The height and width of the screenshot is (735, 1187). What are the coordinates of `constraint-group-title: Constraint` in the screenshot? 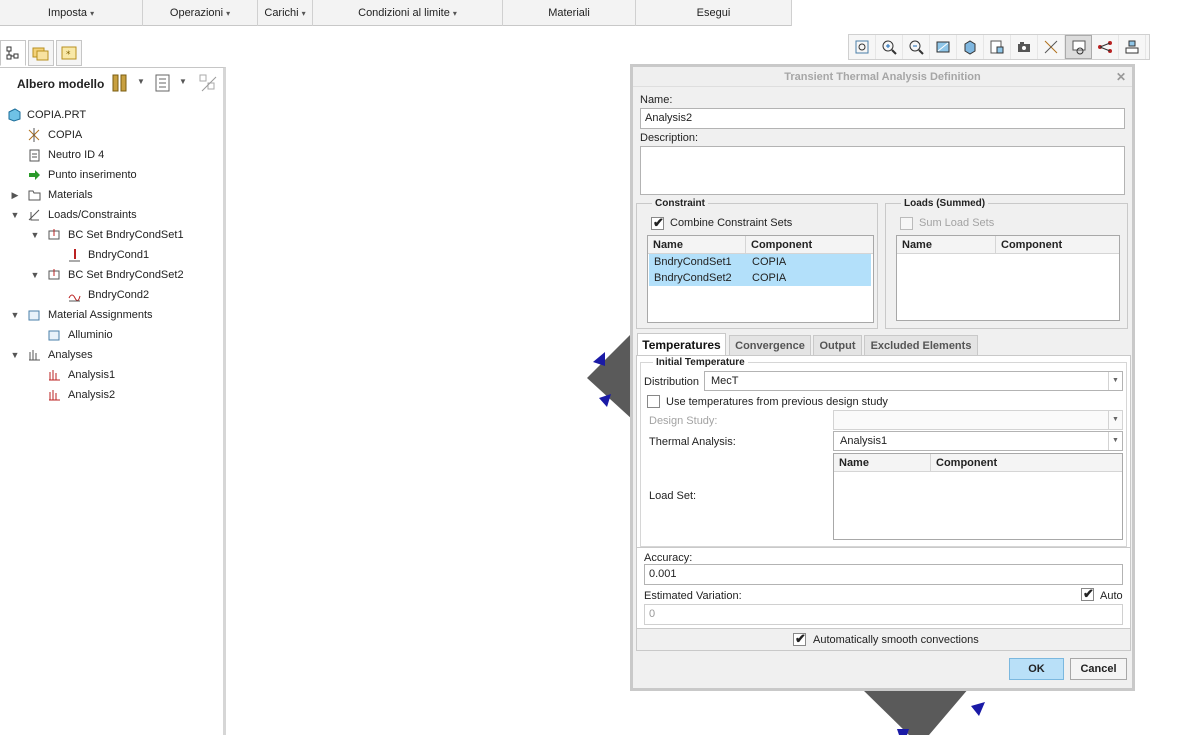 It's located at (680, 203).